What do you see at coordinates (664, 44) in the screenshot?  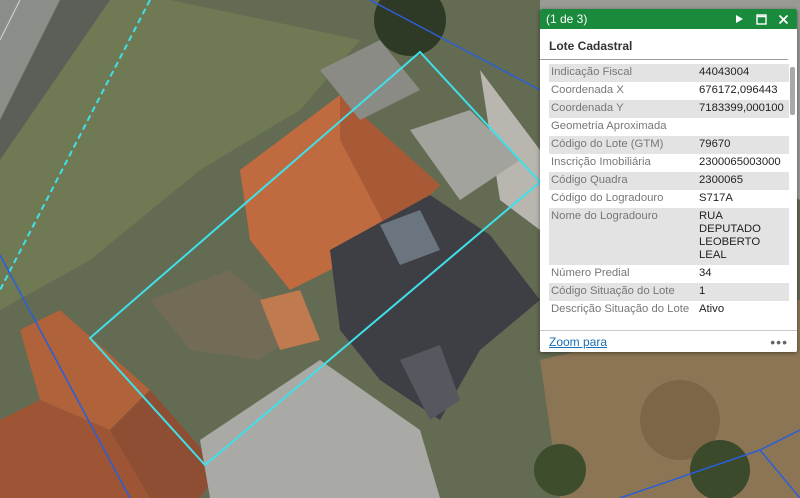 I see `popup-title: Lote Cadastral` at bounding box center [664, 44].